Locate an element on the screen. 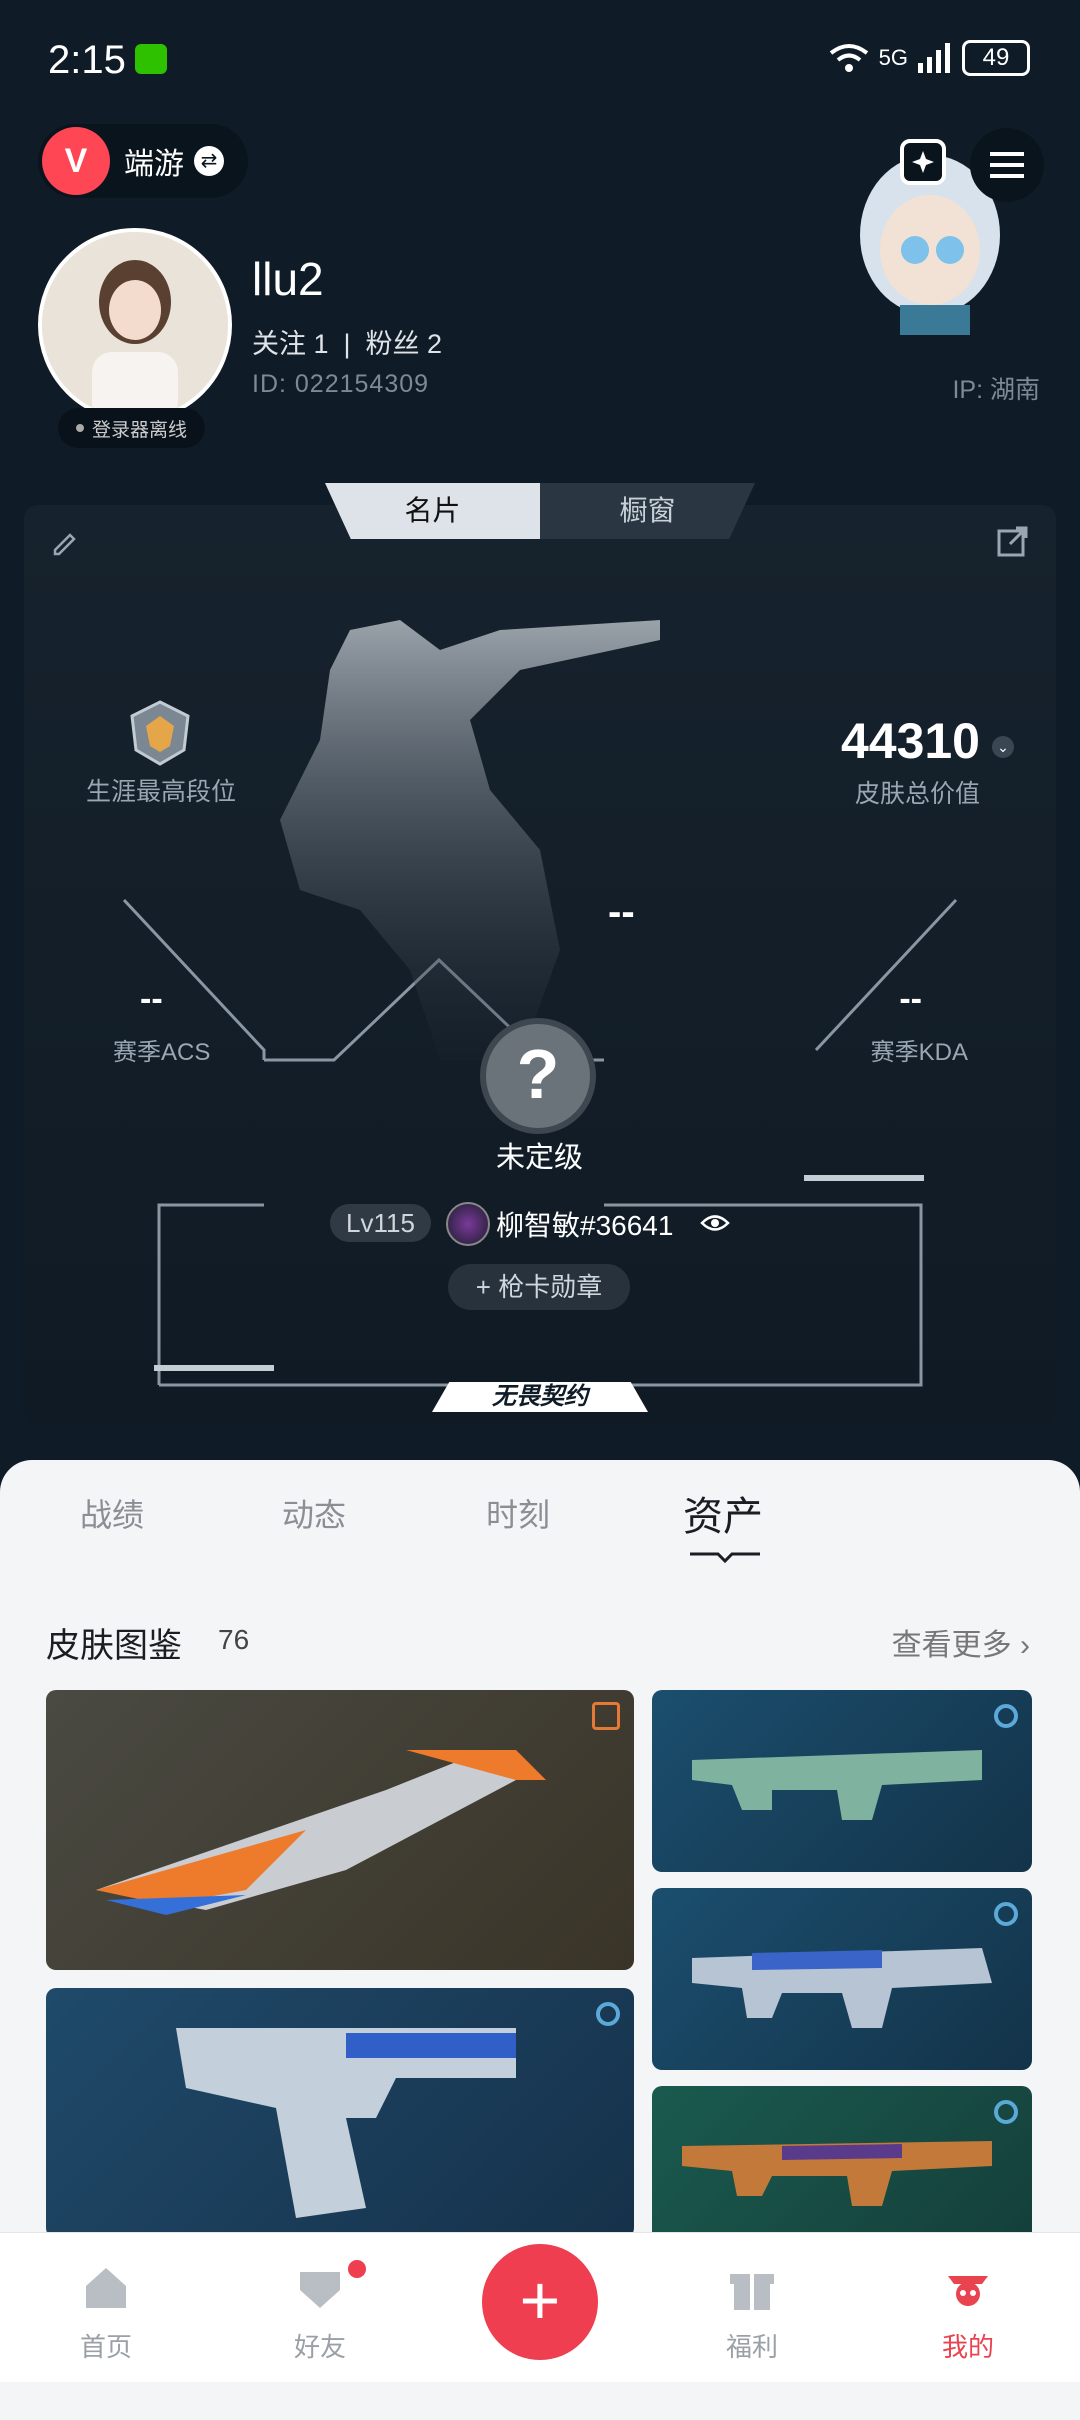  skins-section-title: 皮肤图鉴 is located at coordinates (114, 1646).